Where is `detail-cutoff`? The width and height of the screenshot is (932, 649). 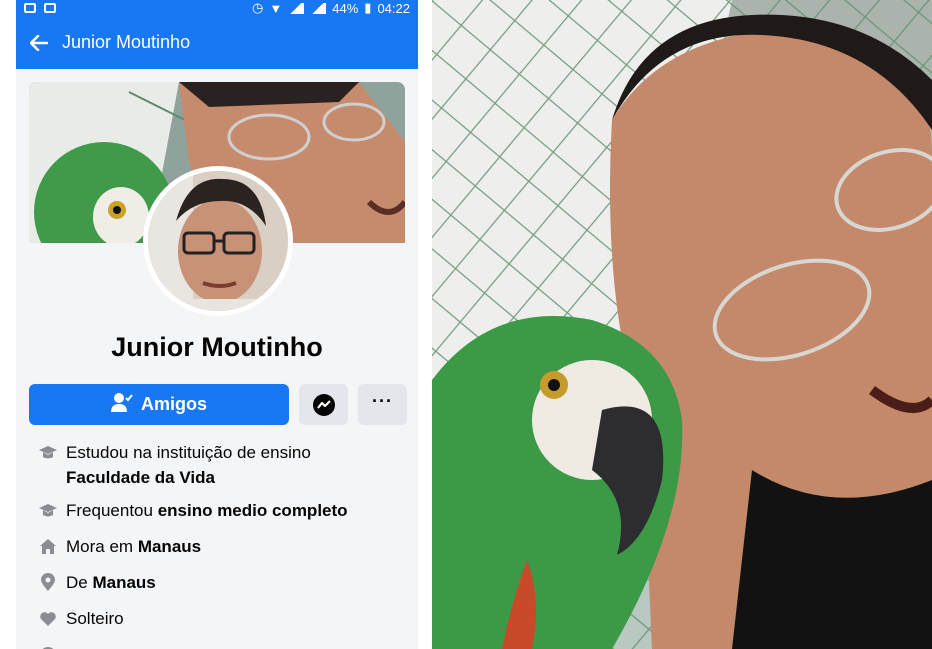
detail-cutoff is located at coordinates (219, 645).